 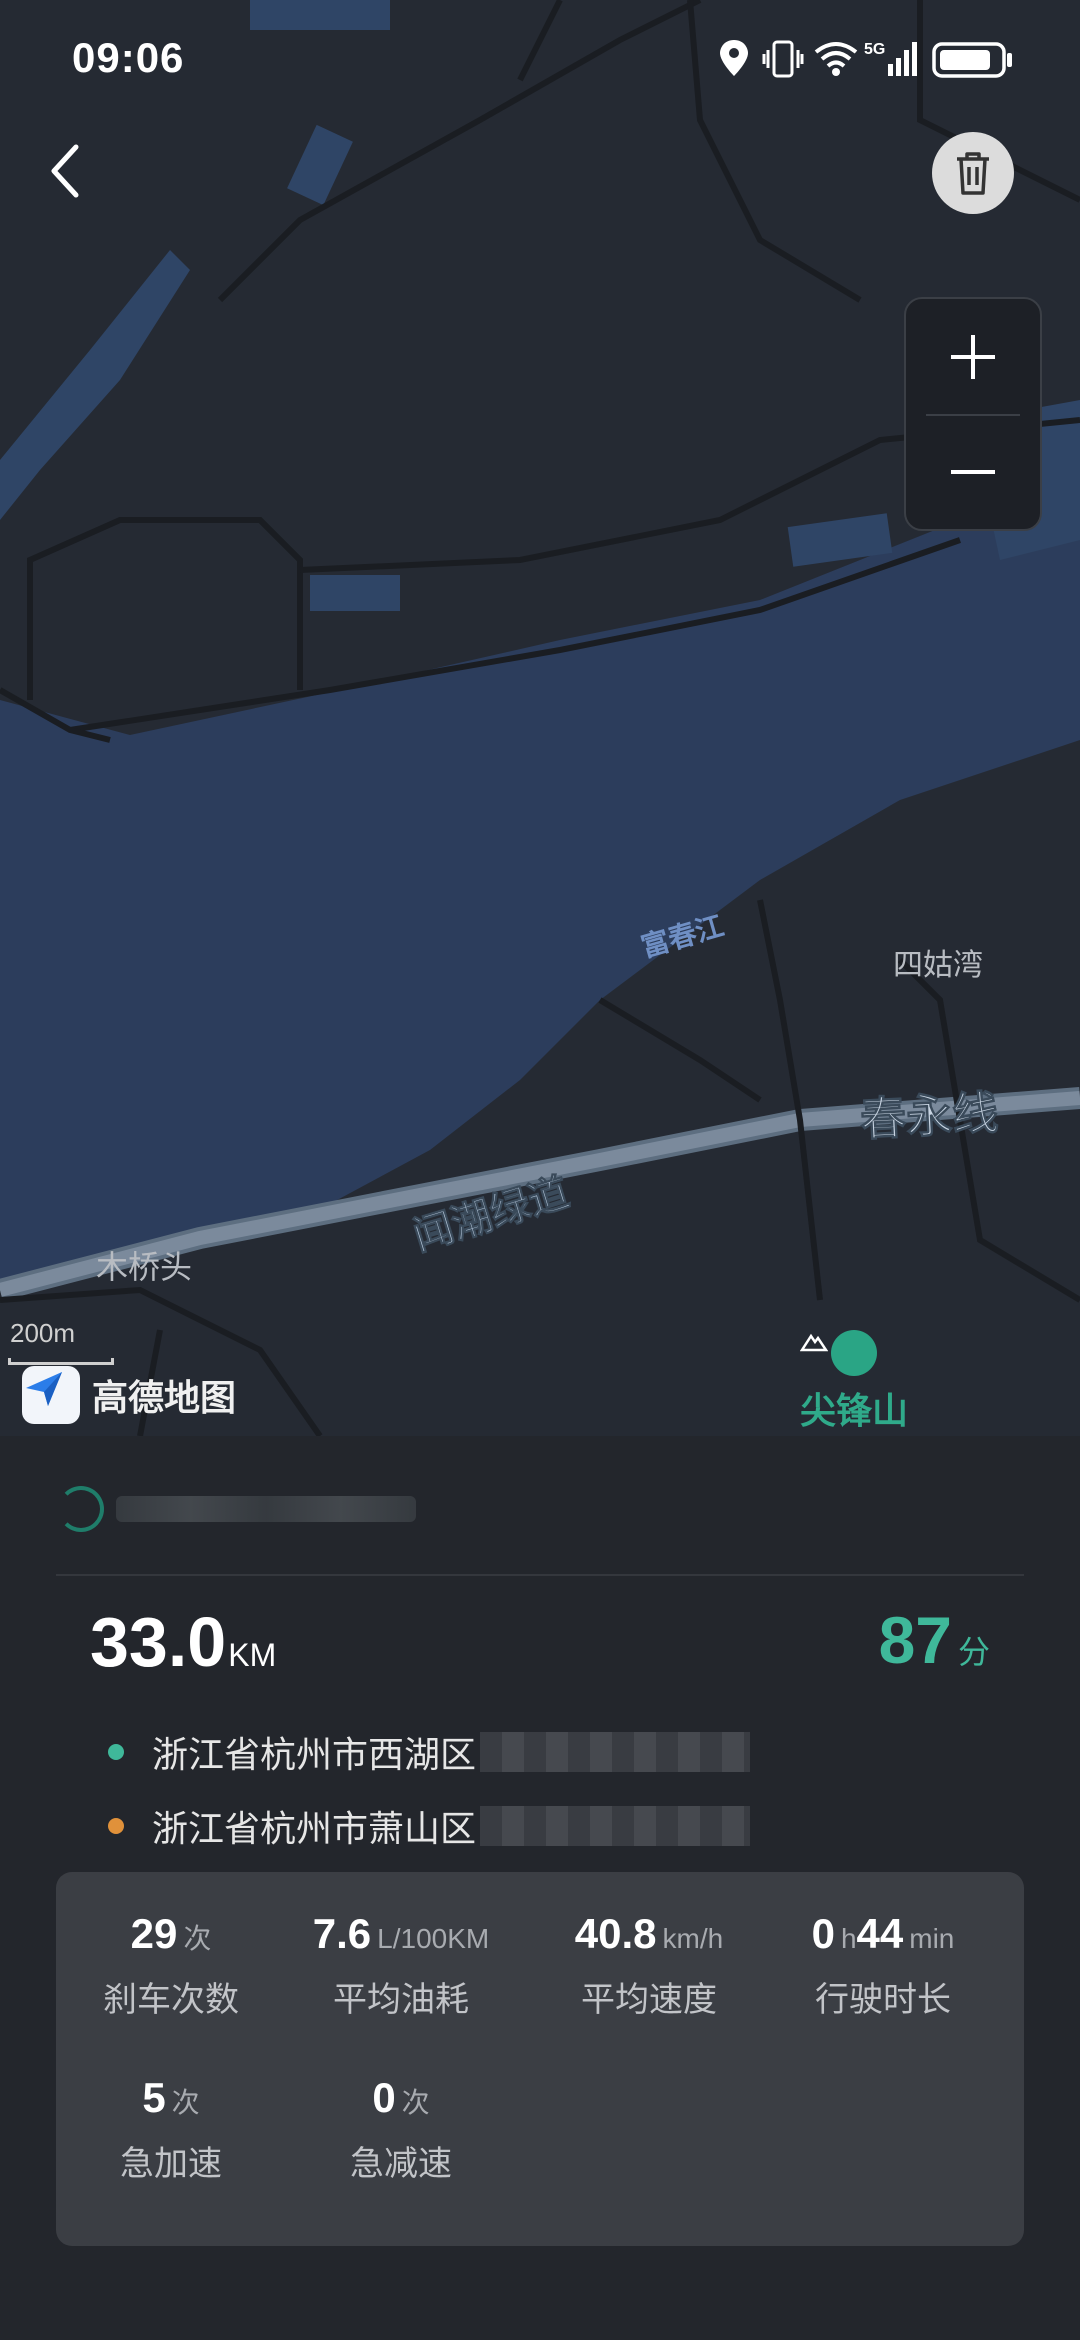 I want to click on trip-distance: 33.0KM, so click(x=183, y=1642).